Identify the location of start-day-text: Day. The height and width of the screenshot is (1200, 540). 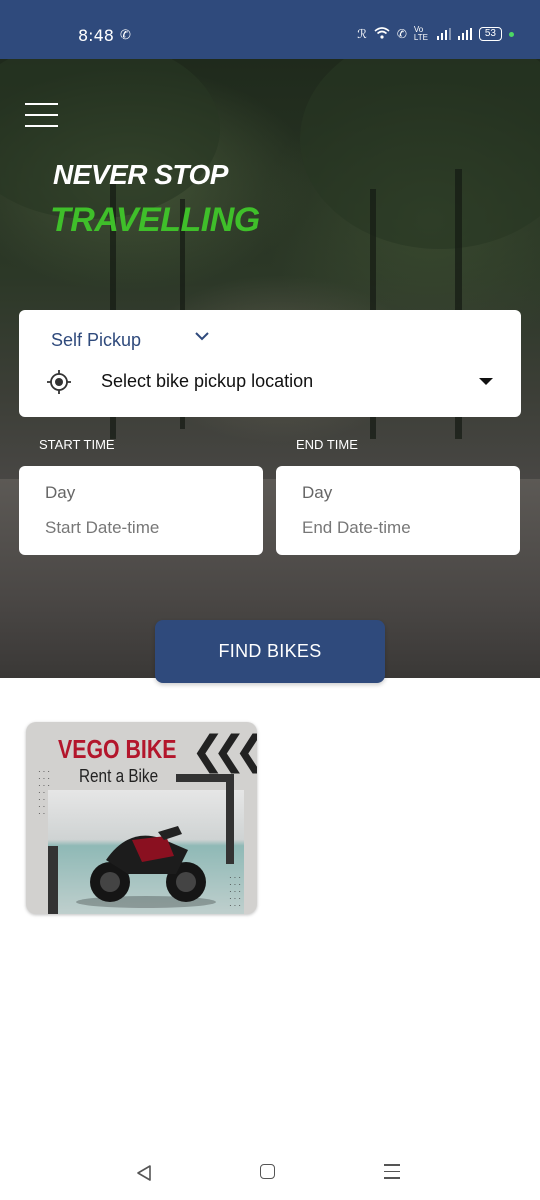
(60, 492).